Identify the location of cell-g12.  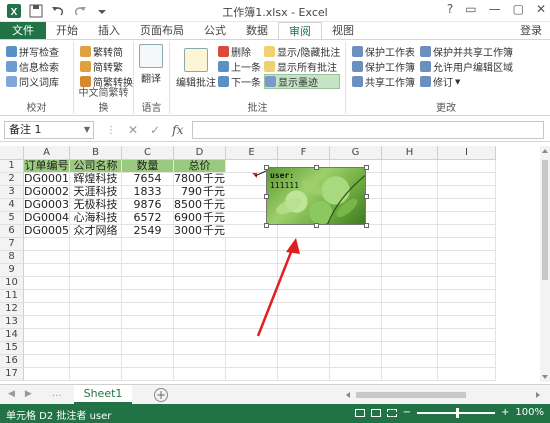
(356, 309).